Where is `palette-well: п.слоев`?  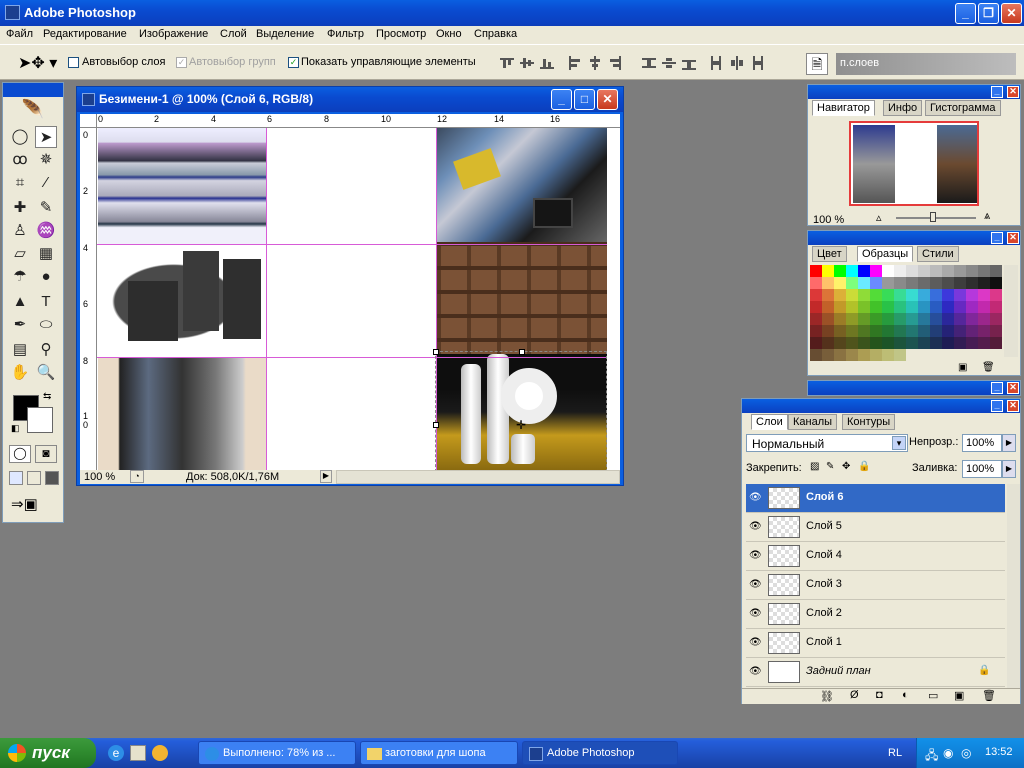 palette-well: п.слоев is located at coordinates (926, 64).